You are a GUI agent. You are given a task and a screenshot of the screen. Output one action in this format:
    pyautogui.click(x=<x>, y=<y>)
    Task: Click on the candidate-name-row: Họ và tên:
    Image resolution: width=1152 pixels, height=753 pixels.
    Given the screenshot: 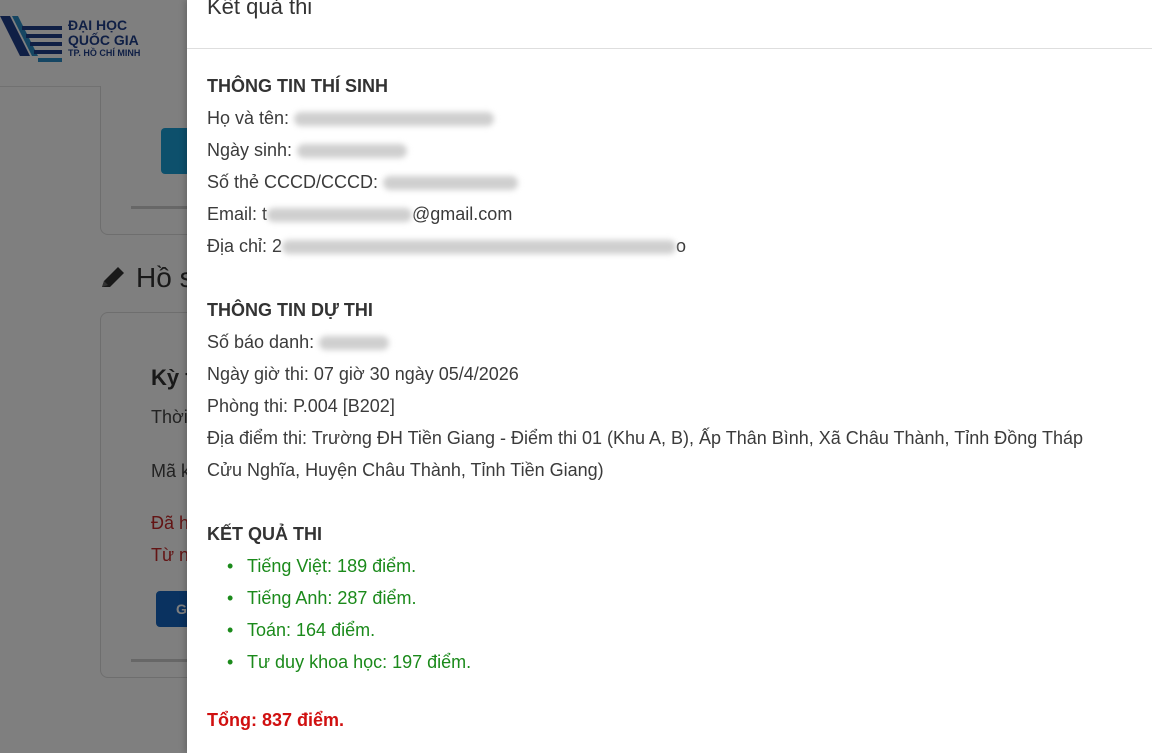 What is the action you would take?
    pyautogui.click(x=679, y=118)
    